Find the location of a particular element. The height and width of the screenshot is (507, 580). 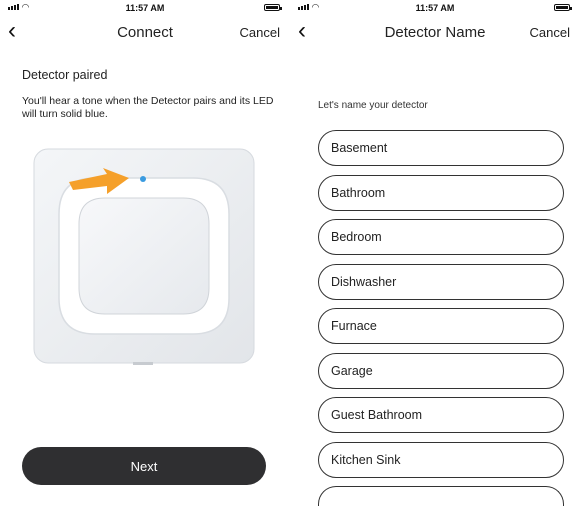

option-label: Basement is located at coordinates (359, 148).